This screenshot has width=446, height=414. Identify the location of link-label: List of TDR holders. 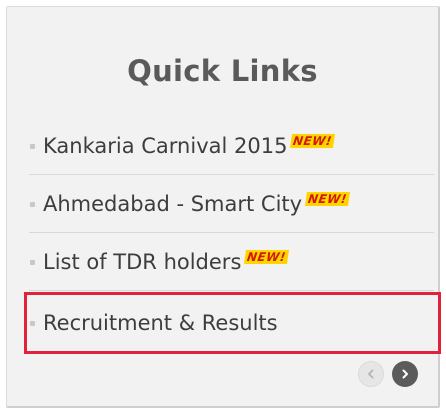
(142, 261).